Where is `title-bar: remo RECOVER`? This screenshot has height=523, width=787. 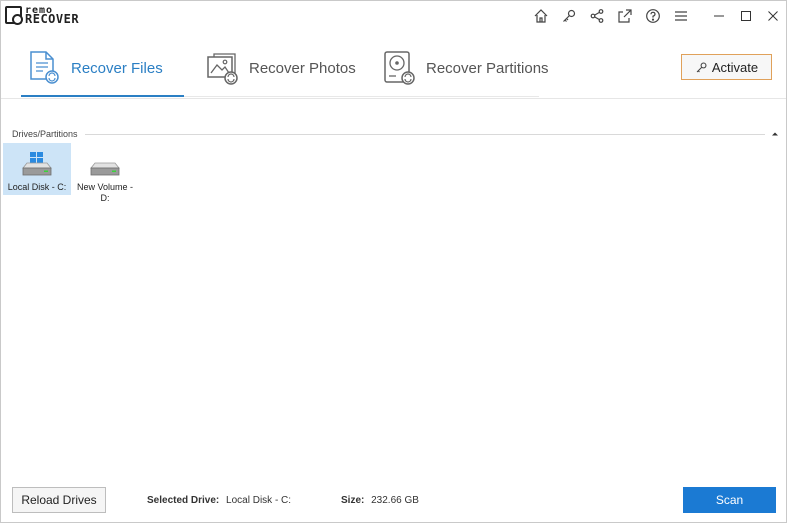 title-bar: remo RECOVER is located at coordinates (393, 16).